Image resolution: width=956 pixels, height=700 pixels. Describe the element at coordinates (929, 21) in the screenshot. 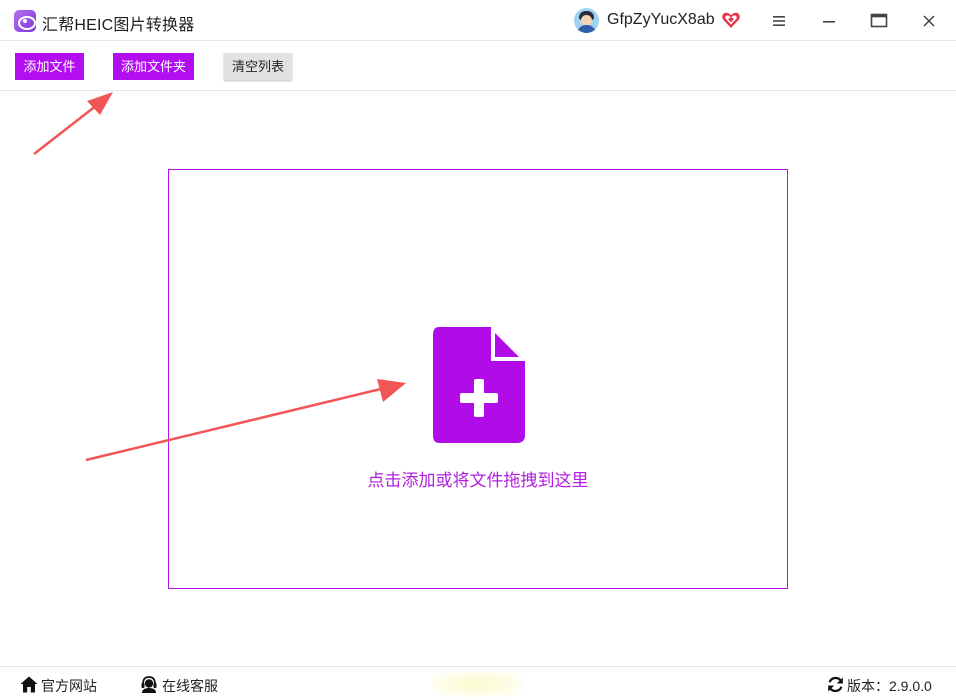

I see `close-icon` at that location.